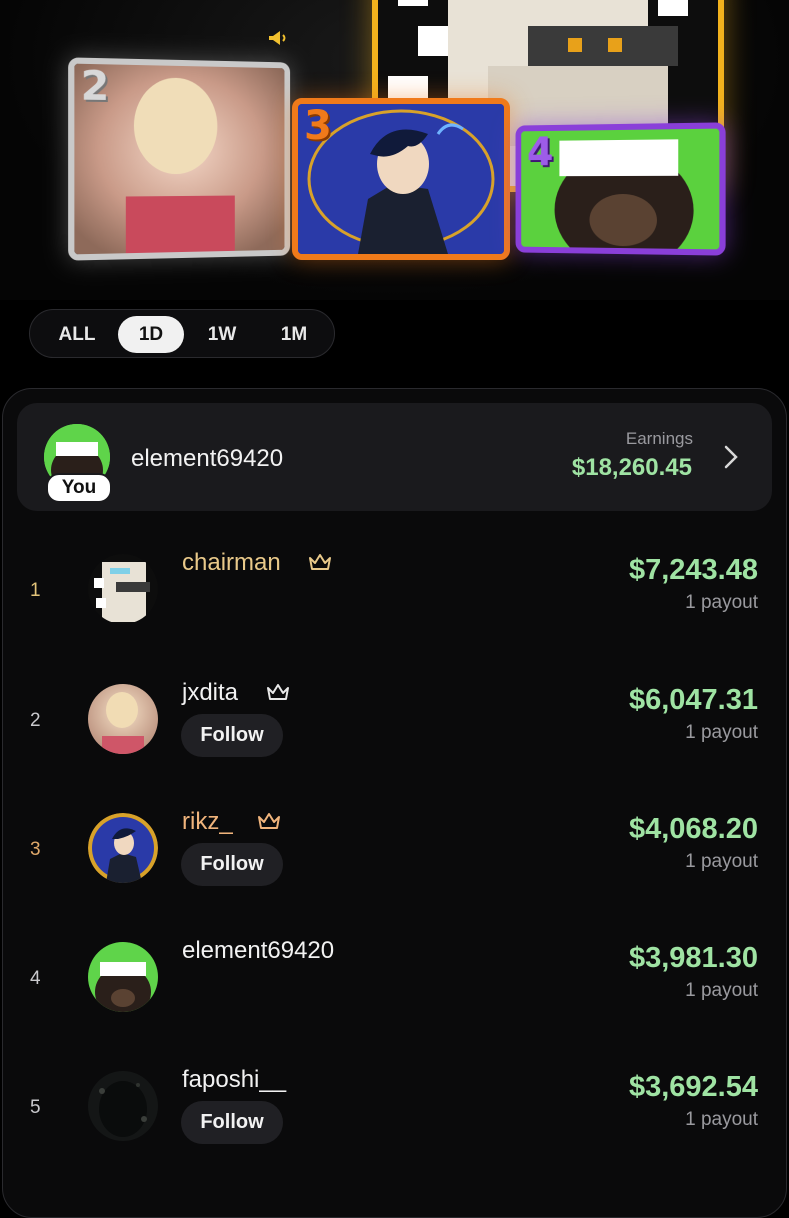 This screenshot has width=789, height=1218. What do you see at coordinates (693, 958) in the screenshot?
I see `earnings-amount: $3,981.30` at bounding box center [693, 958].